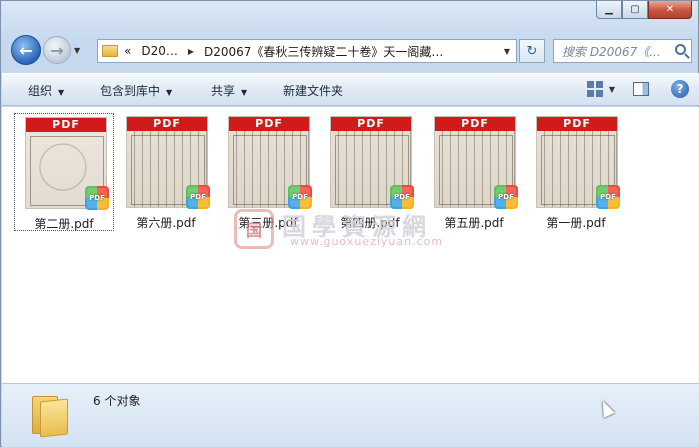  I want to click on share-menu: 共享 ▼, so click(229, 90).